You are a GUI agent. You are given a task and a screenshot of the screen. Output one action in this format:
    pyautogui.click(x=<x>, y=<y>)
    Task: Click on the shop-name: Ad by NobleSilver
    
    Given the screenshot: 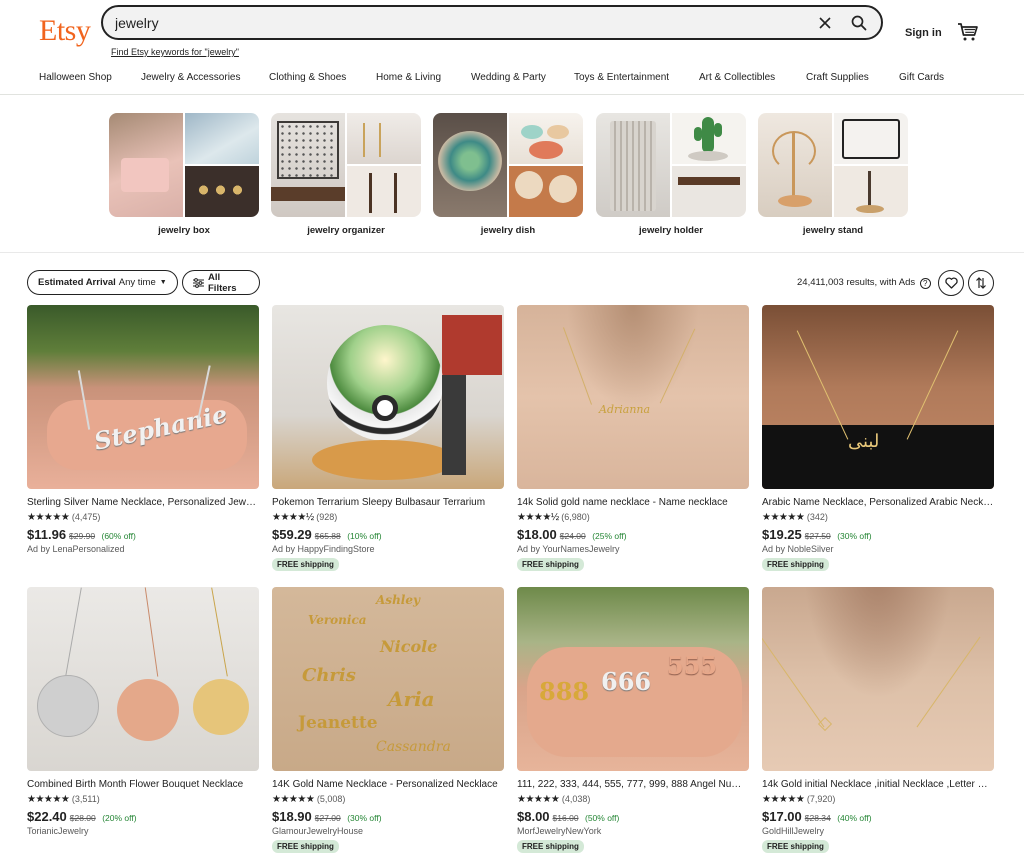 What is the action you would take?
    pyautogui.click(x=798, y=549)
    